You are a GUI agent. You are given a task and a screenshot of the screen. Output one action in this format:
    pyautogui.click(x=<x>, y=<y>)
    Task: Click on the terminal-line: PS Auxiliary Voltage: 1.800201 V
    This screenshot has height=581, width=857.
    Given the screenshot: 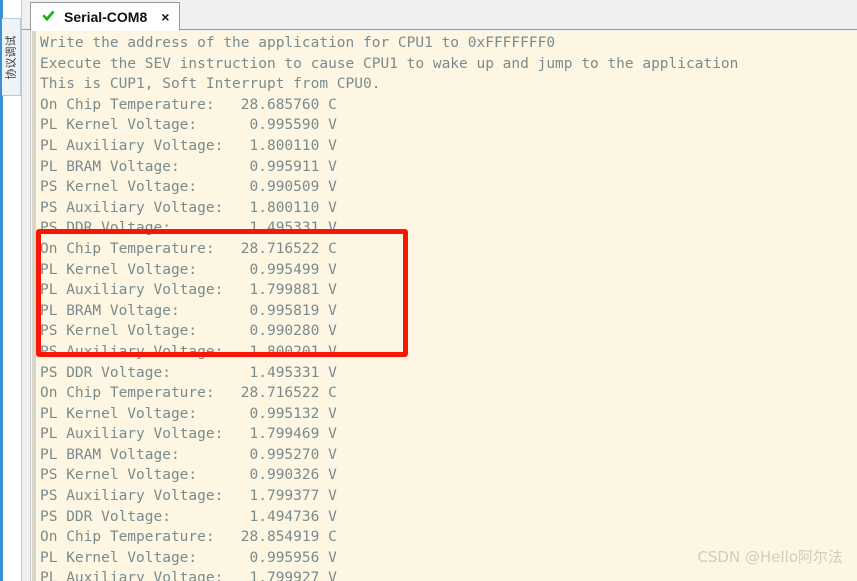 What is the action you would take?
    pyautogui.click(x=188, y=351)
    